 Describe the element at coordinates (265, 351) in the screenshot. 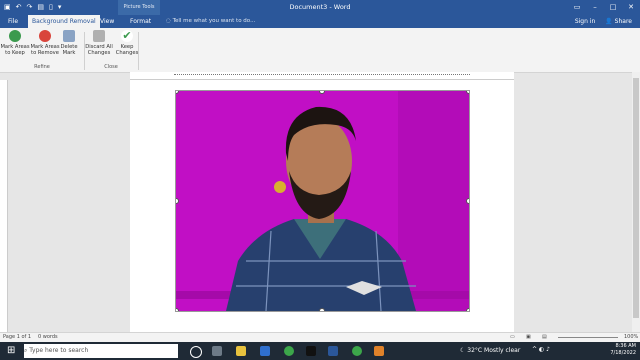

I see `mail-icon` at that location.